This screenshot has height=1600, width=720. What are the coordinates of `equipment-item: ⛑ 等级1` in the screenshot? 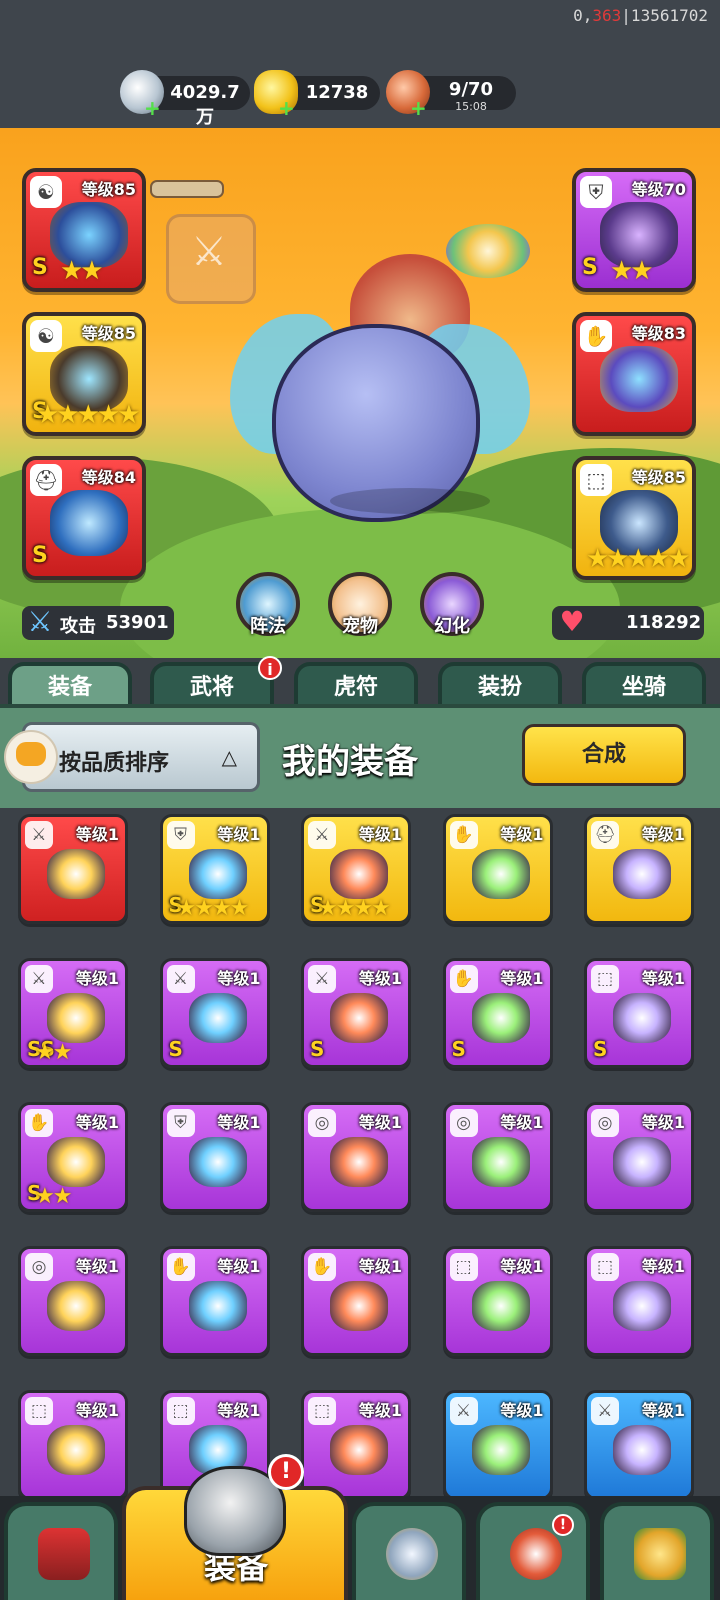 It's located at (639, 869).